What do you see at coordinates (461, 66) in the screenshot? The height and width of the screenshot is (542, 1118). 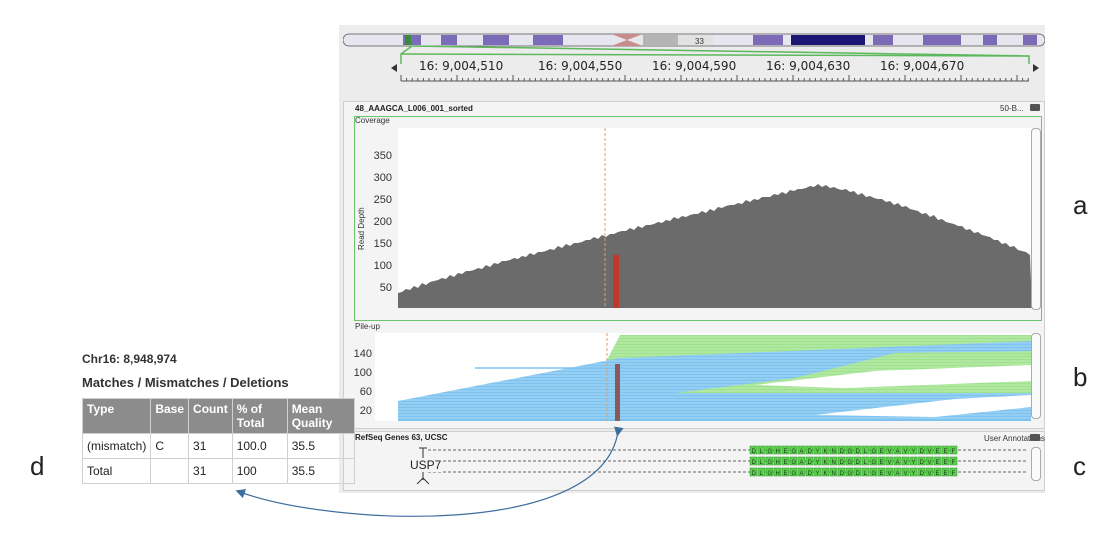 I see `ruler-label-1: 16: 9,004,510` at bounding box center [461, 66].